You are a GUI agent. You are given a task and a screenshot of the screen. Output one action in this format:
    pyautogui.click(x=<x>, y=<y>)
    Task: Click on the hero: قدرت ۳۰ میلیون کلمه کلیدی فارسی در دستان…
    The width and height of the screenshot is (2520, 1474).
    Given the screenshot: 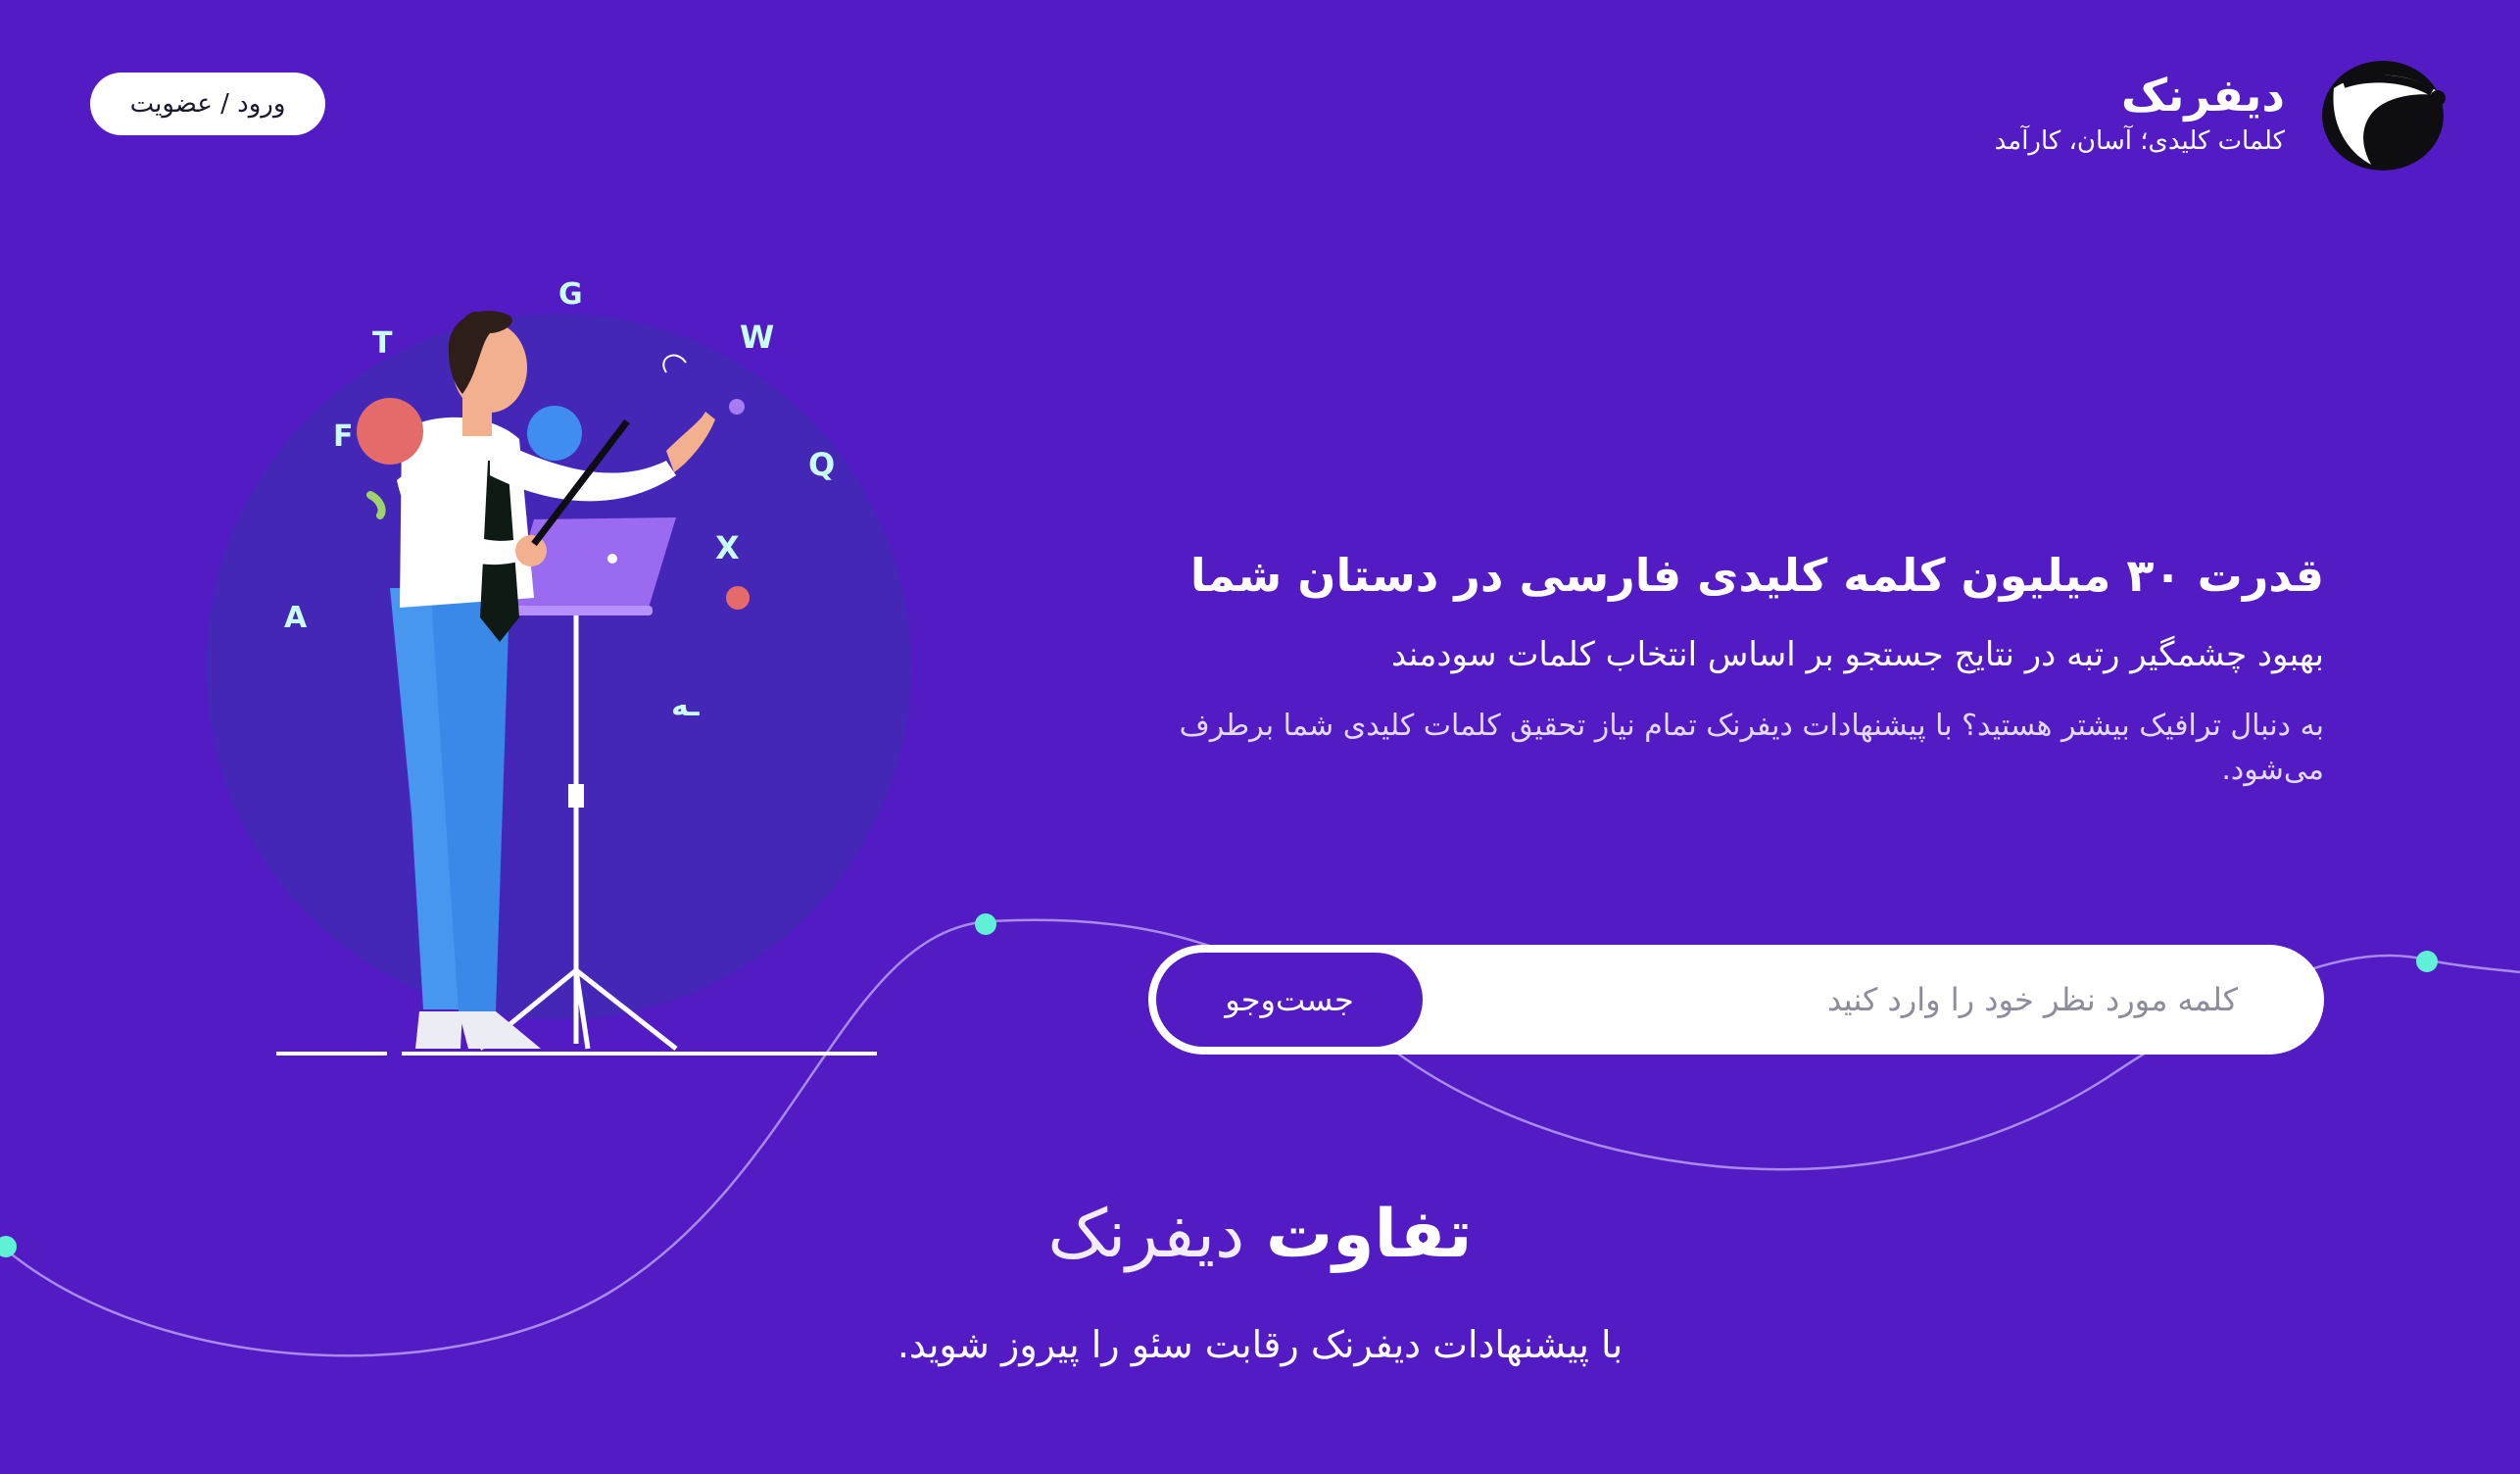 What is the action you would take?
    pyautogui.click(x=1736, y=670)
    